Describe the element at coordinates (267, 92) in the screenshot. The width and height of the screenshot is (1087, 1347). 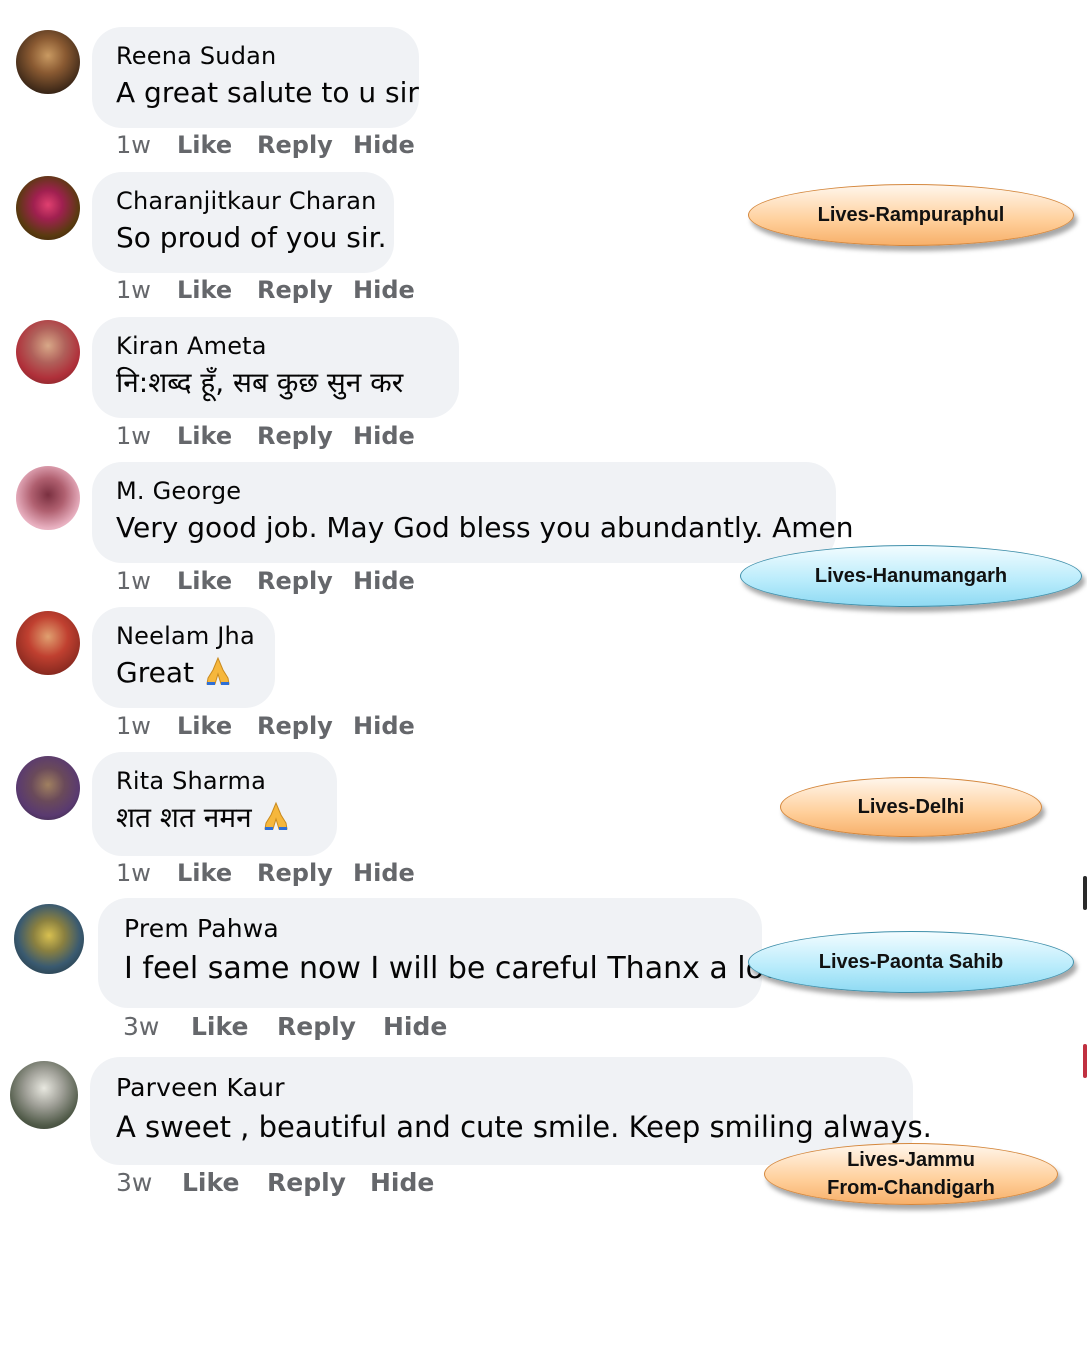
I see `comment-text: A great salute to u sir` at that location.